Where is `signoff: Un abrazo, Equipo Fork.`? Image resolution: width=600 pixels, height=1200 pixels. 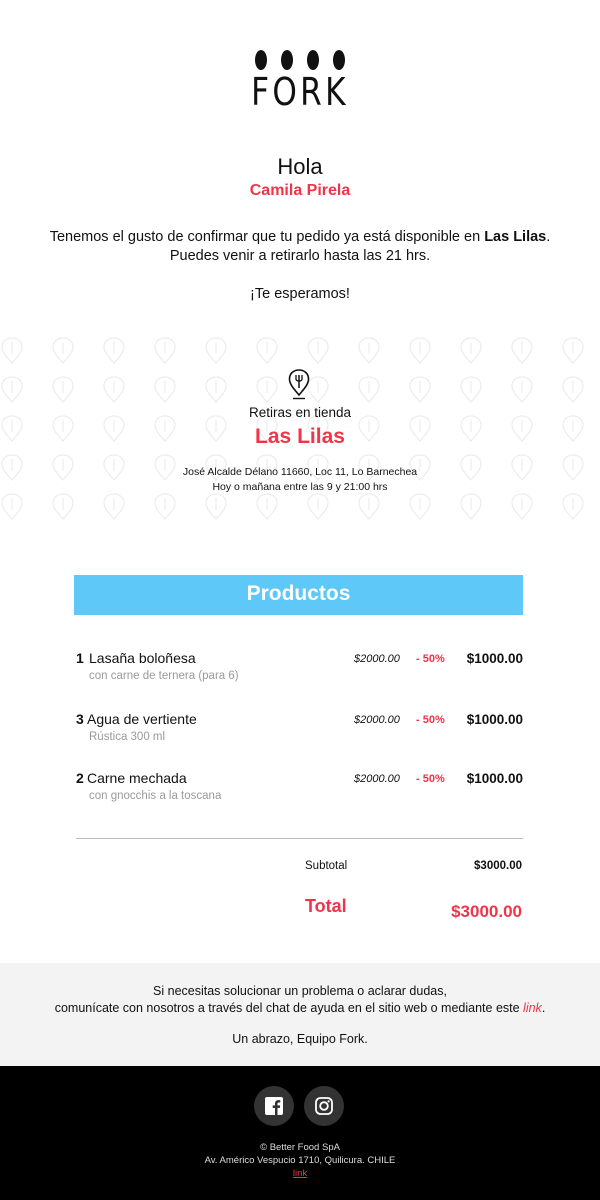
signoff: Un abrazo, Equipo Fork. is located at coordinates (300, 1039).